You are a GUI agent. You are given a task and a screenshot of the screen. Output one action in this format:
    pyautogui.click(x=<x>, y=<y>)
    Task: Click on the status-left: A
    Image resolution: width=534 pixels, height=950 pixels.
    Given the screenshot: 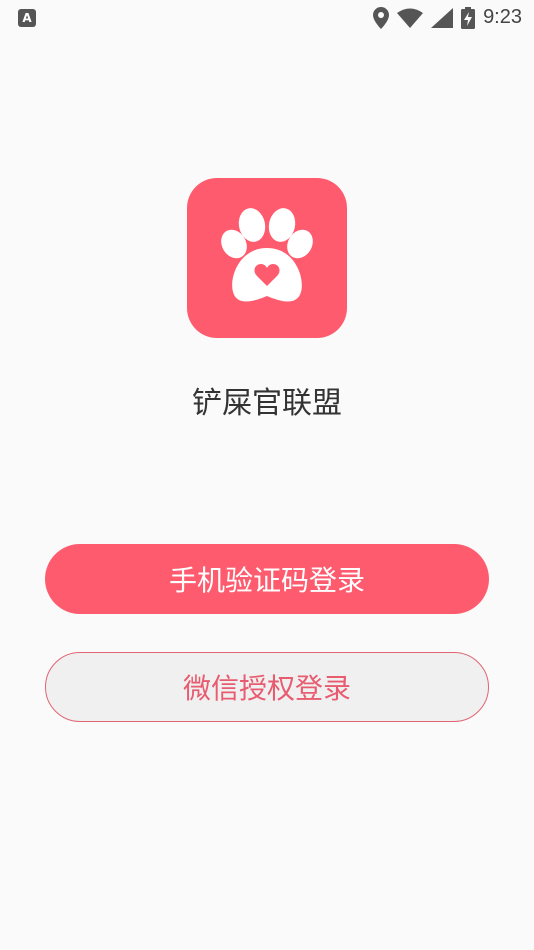 What is the action you would take?
    pyautogui.click(x=27, y=18)
    